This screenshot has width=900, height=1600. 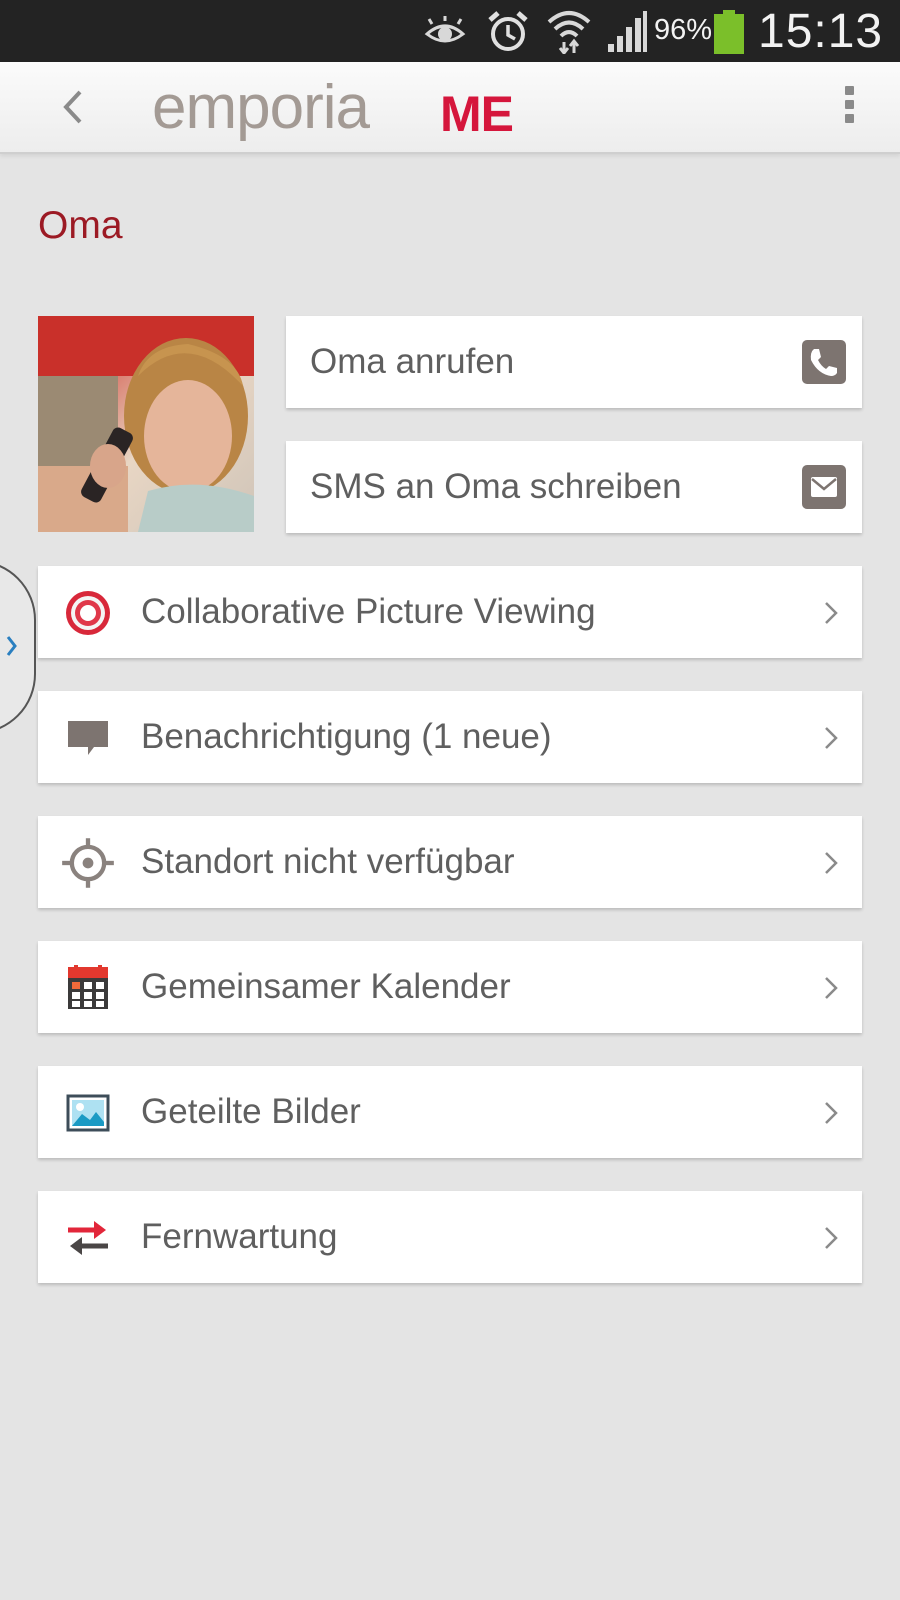 I want to click on speech-bubble-icon, so click(x=88, y=738).